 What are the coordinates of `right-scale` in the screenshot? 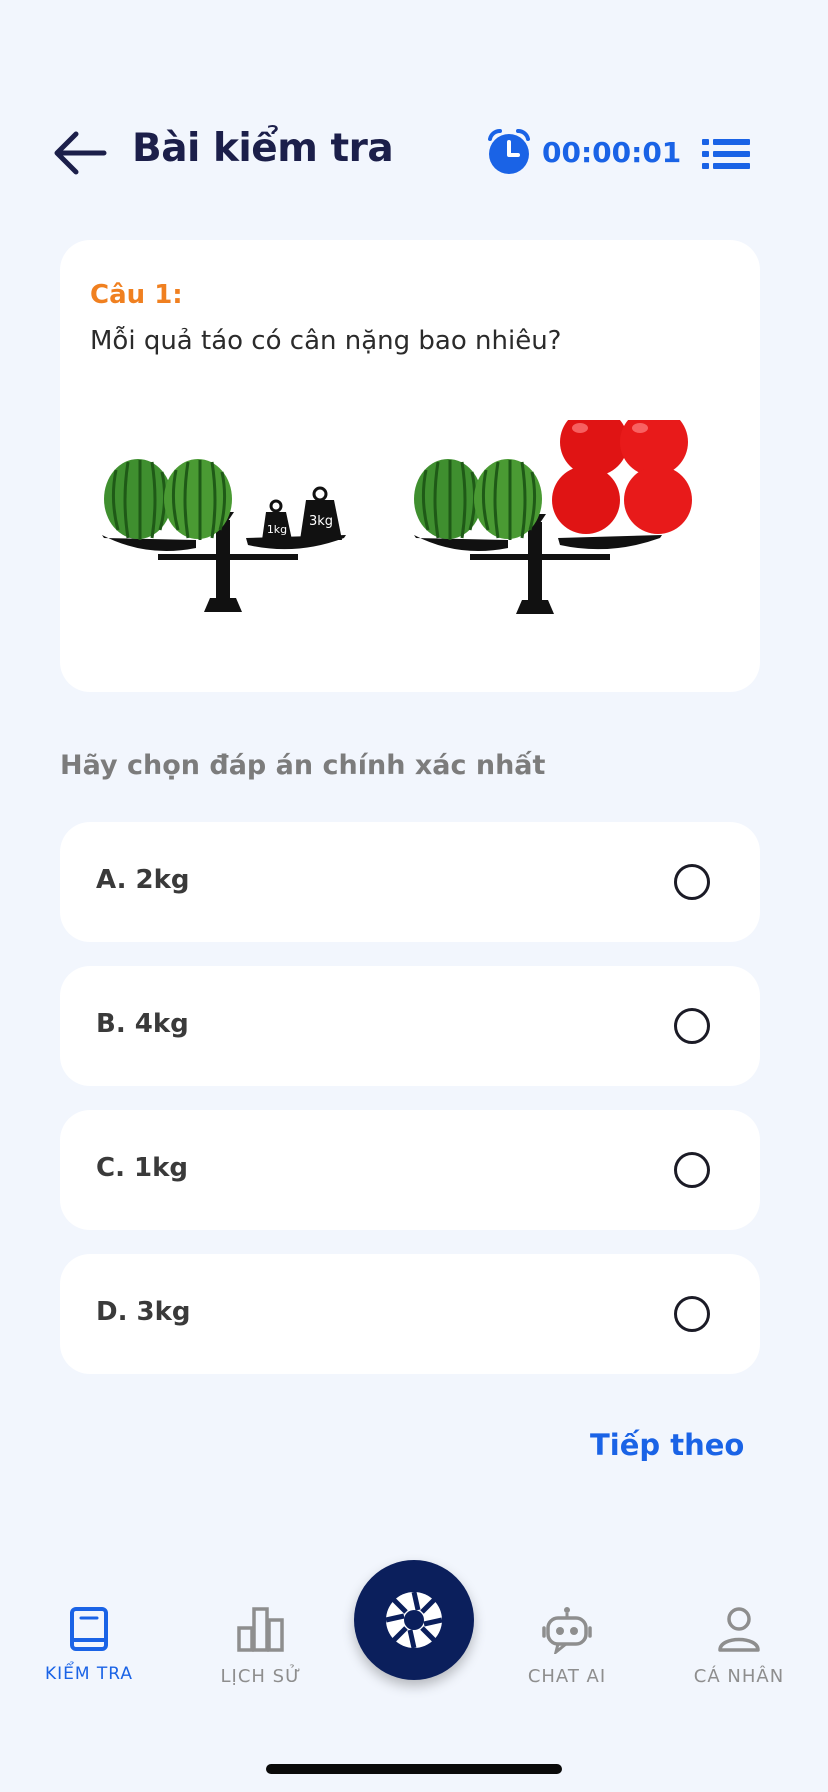 It's located at (553, 517).